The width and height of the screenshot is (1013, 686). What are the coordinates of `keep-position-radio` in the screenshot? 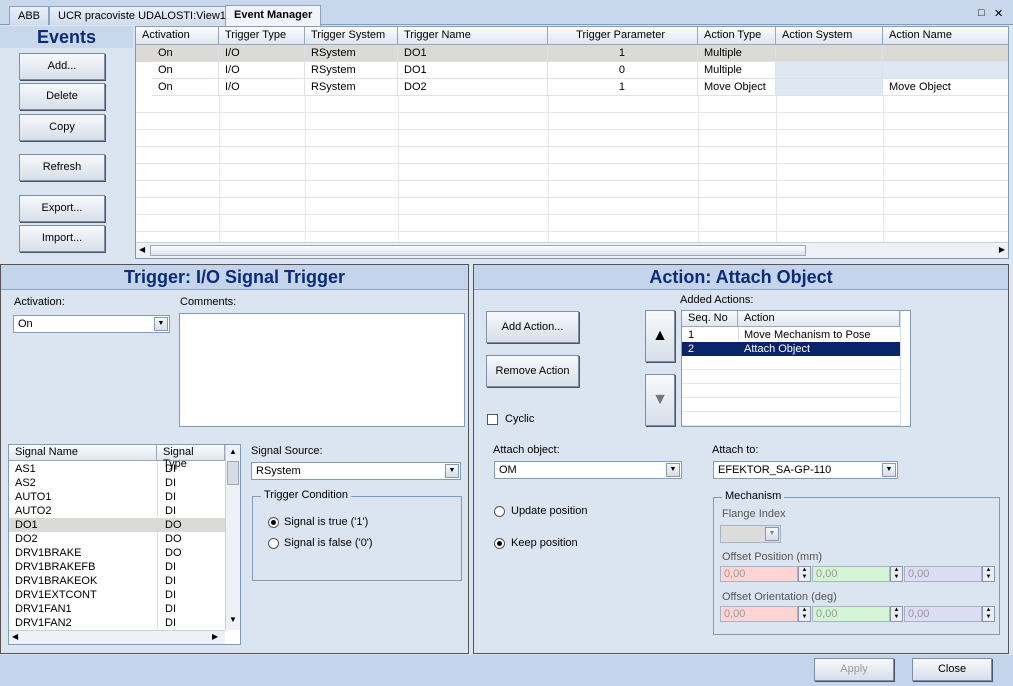 It's located at (499, 543).